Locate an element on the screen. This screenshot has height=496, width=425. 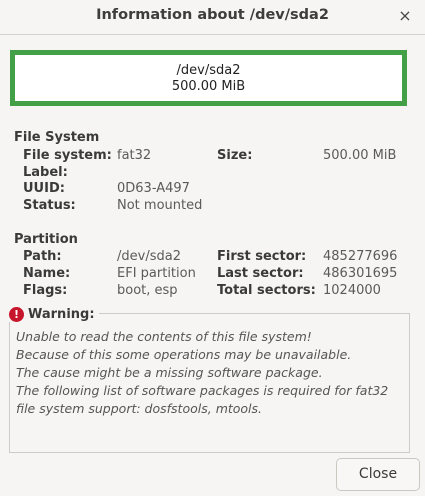
fs-uuid-value: 0D63-A497 is located at coordinates (153, 188).